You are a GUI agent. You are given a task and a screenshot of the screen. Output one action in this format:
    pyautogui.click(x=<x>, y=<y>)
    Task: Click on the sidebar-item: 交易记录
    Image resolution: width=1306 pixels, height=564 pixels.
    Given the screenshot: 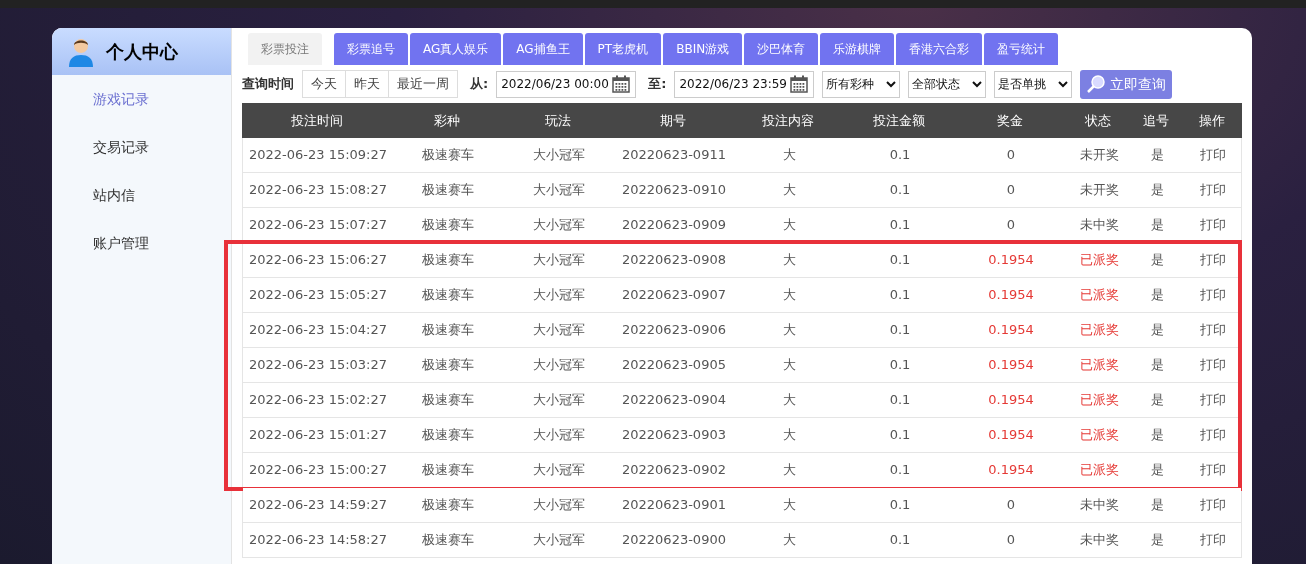 What is the action you would take?
    pyautogui.click(x=141, y=159)
    